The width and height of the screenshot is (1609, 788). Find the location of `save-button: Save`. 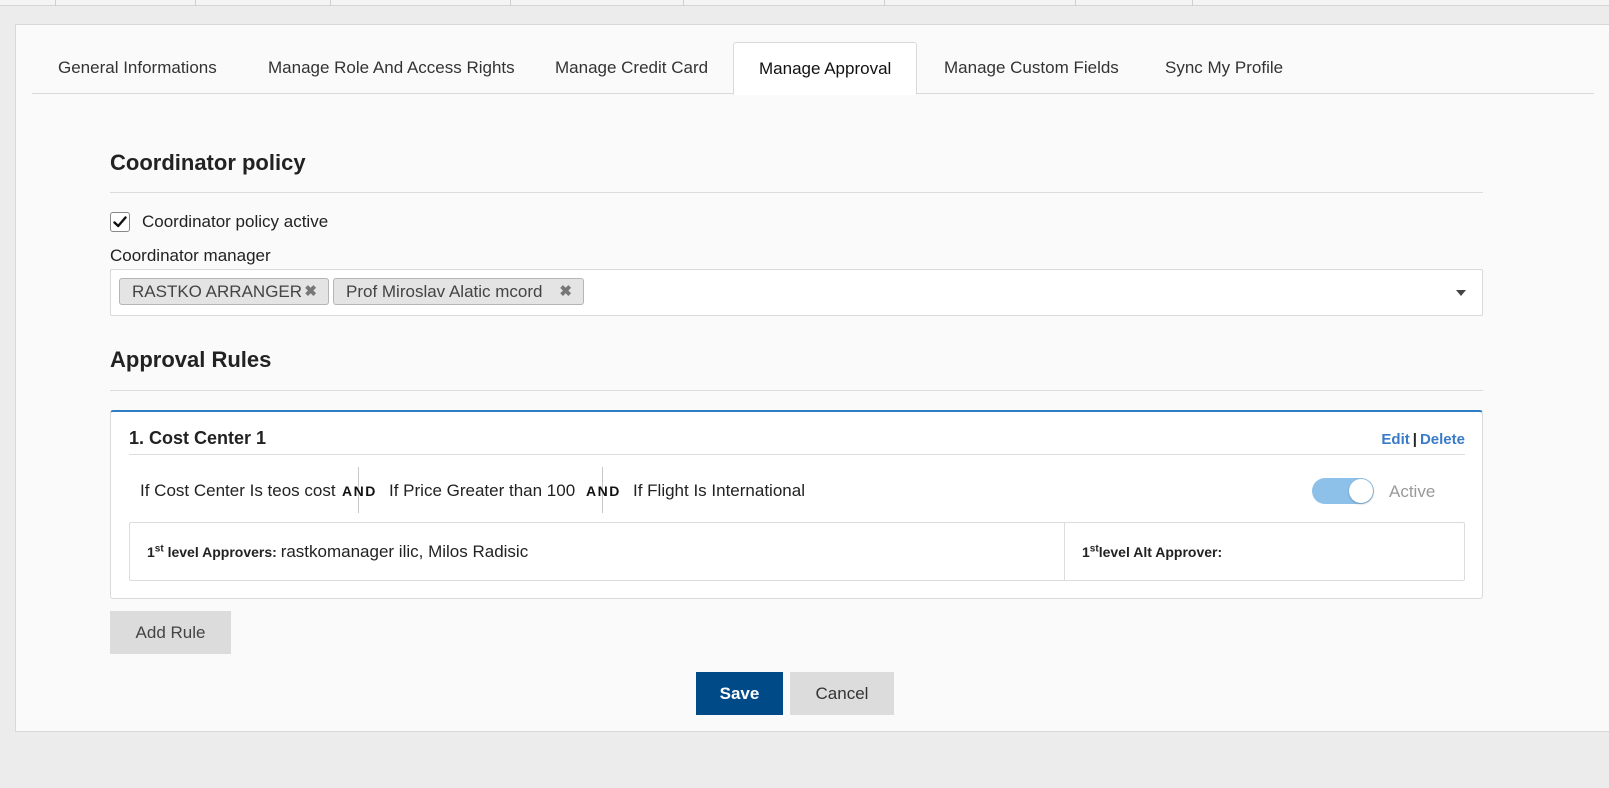

save-button: Save is located at coordinates (739, 693).